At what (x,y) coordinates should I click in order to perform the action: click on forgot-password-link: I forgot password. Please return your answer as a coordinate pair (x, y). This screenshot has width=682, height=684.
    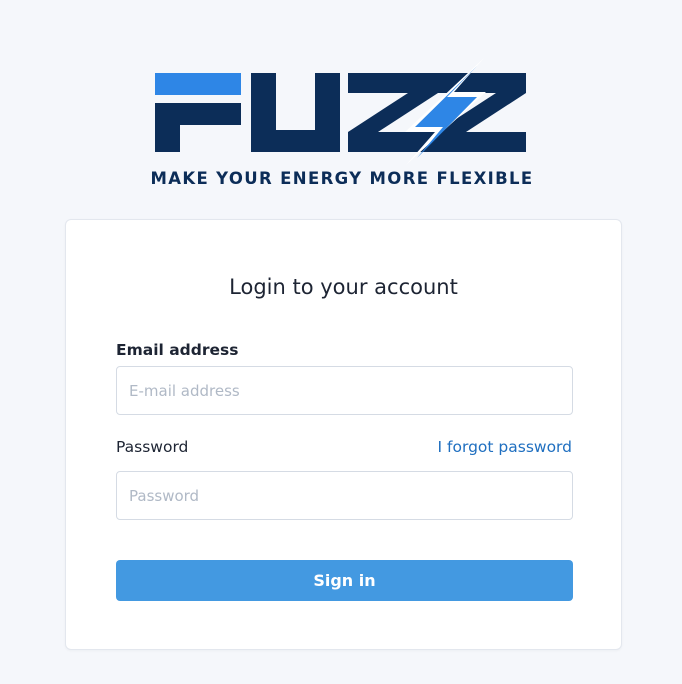
    Looking at the image, I should click on (505, 447).